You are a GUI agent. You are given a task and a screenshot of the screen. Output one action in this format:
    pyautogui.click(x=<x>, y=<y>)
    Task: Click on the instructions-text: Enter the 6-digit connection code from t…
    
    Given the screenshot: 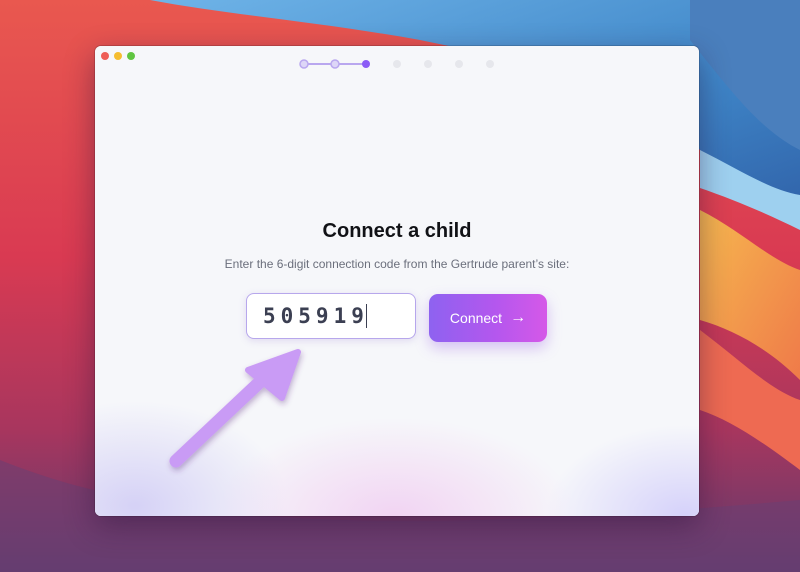 What is the action you would take?
    pyautogui.click(x=397, y=264)
    